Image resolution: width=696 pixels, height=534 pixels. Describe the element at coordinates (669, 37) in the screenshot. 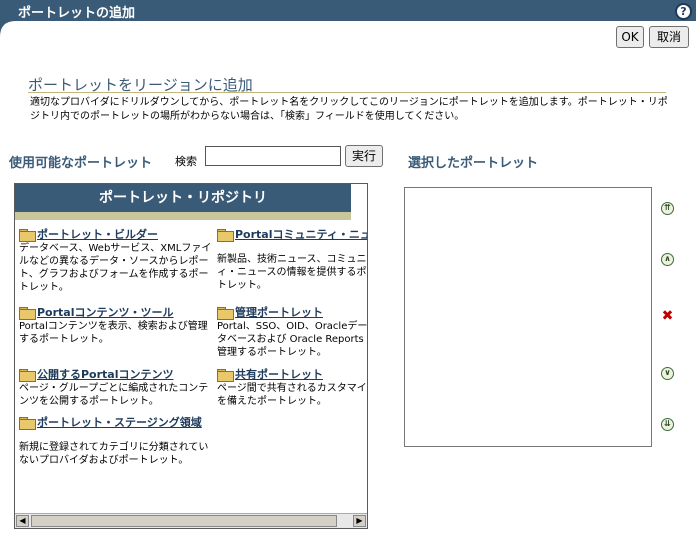

I see `cancel-button: 取消` at that location.